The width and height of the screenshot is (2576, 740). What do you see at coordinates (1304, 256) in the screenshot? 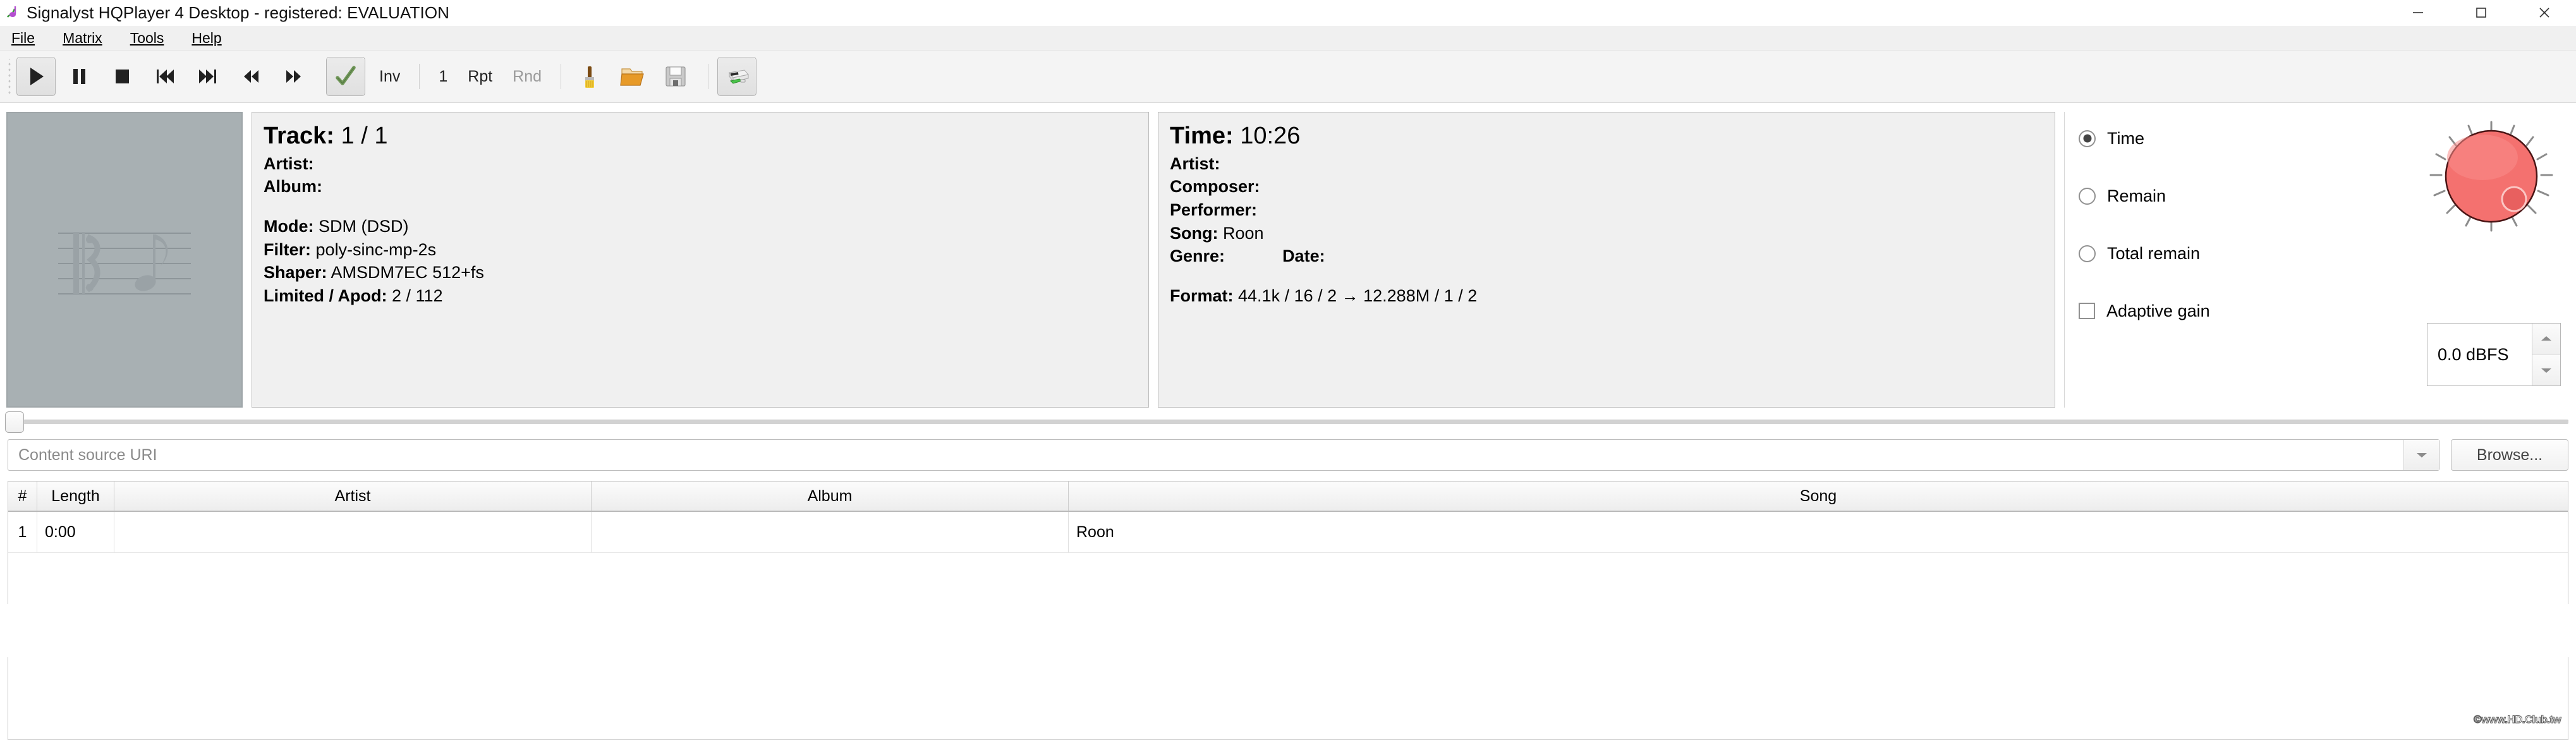
I see `meta-date-label: Date:` at bounding box center [1304, 256].